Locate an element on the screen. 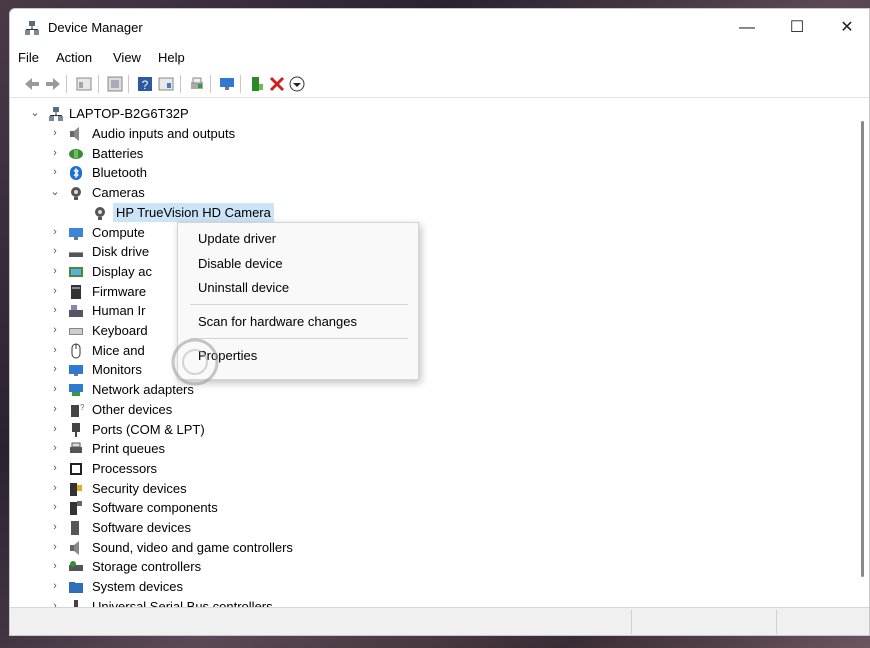 This screenshot has width=870, height=648. properties-icon is located at coordinates (84, 84).